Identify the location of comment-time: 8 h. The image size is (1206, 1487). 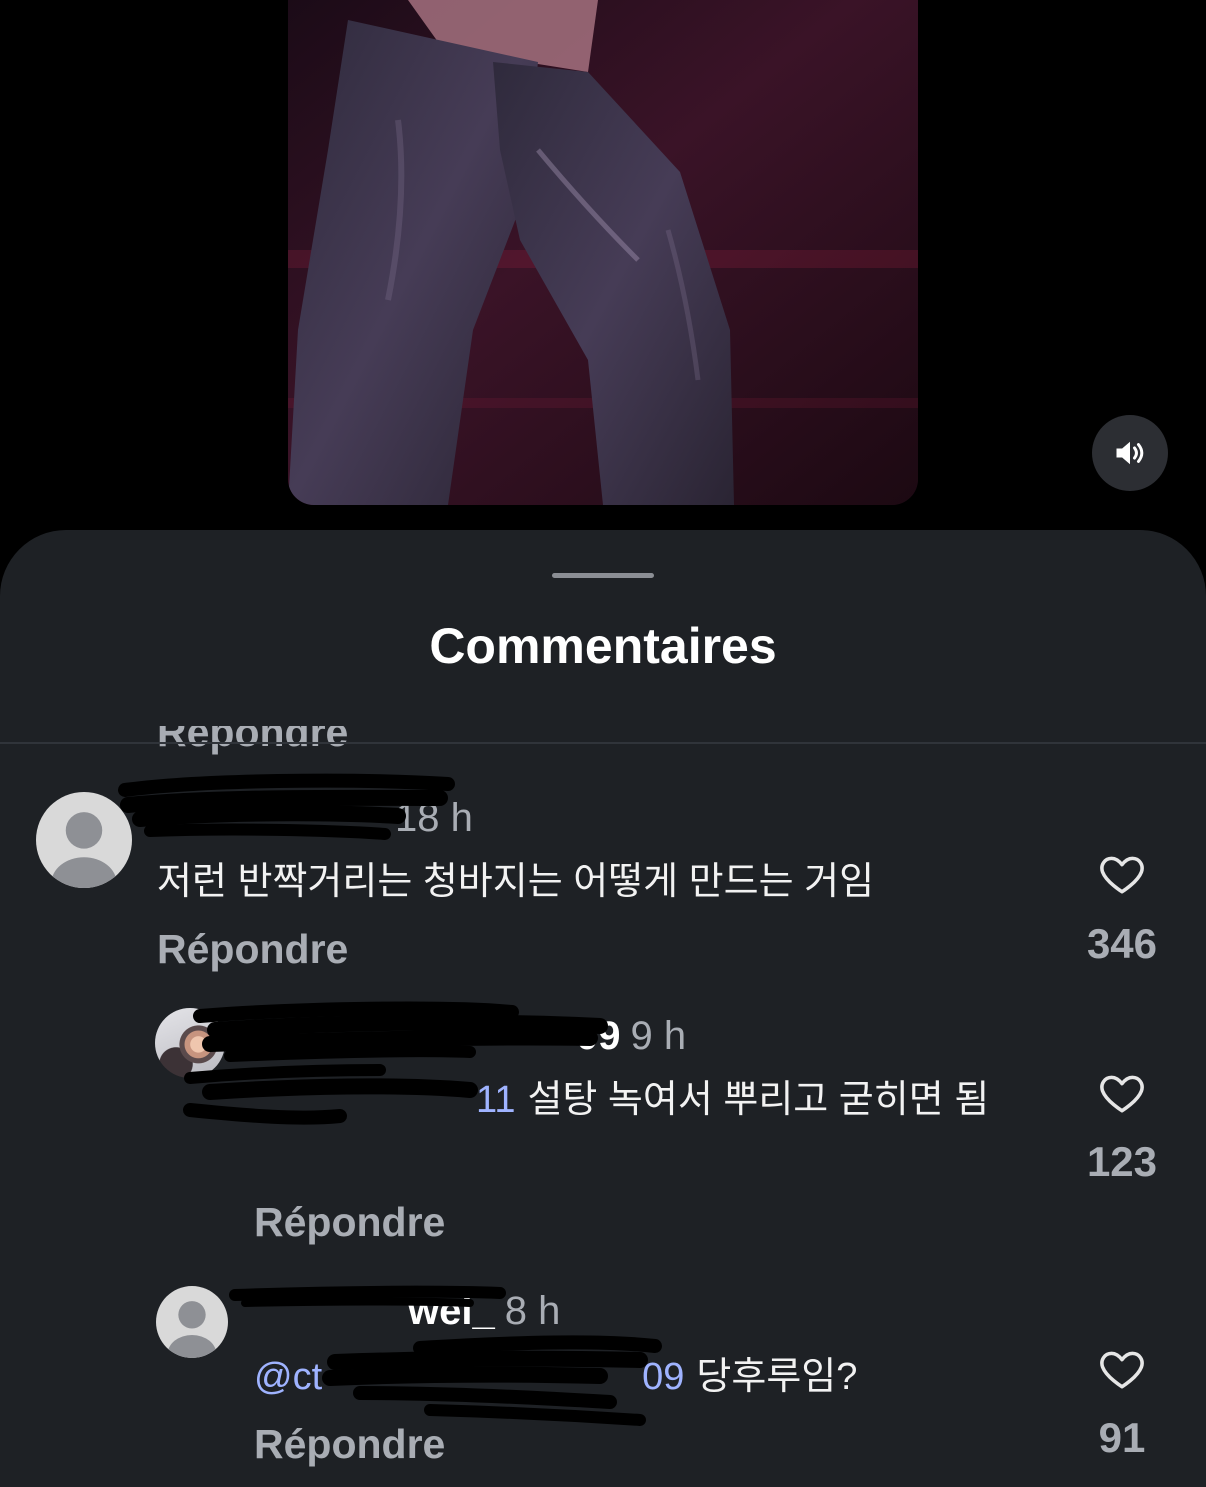
(532, 1311).